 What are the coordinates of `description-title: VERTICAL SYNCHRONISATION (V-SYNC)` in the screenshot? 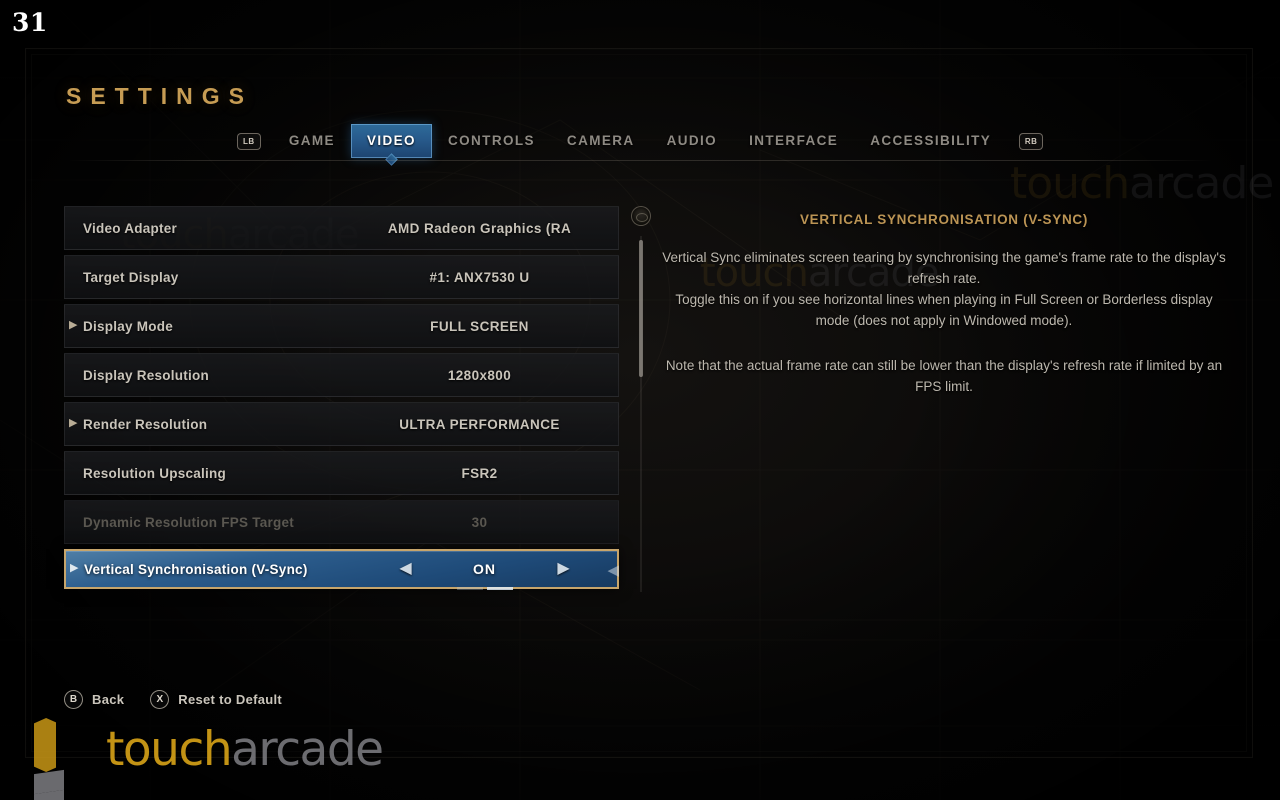 It's located at (944, 219).